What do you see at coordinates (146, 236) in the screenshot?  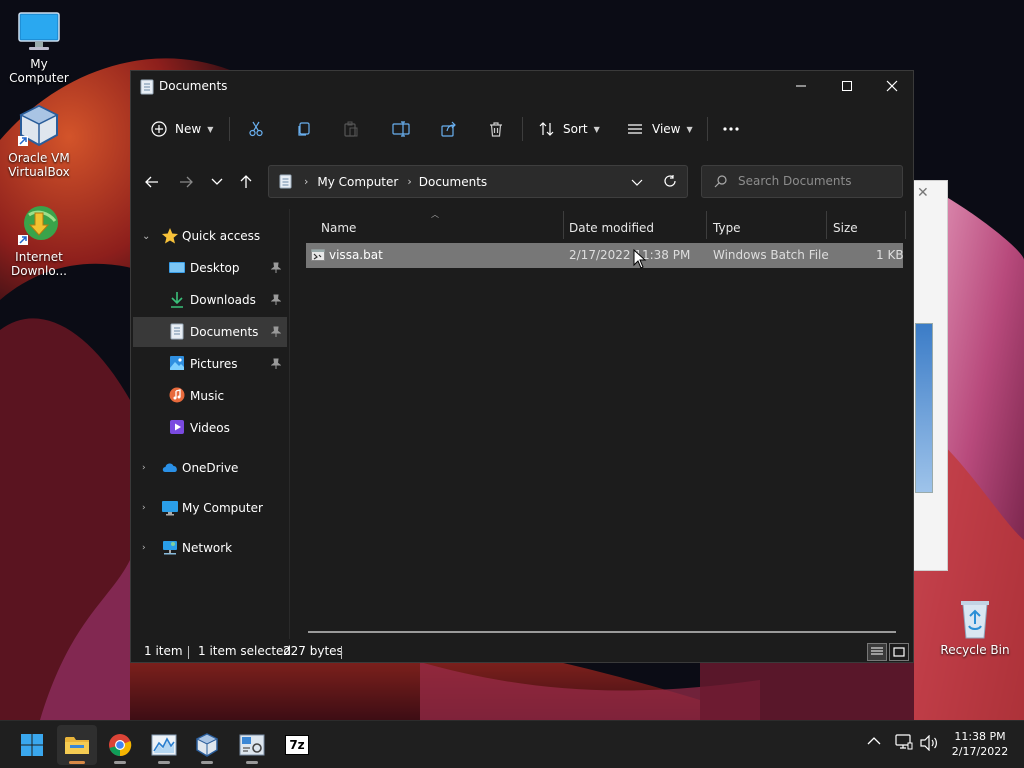 I see `chevron-down-icon: ⌄` at bounding box center [146, 236].